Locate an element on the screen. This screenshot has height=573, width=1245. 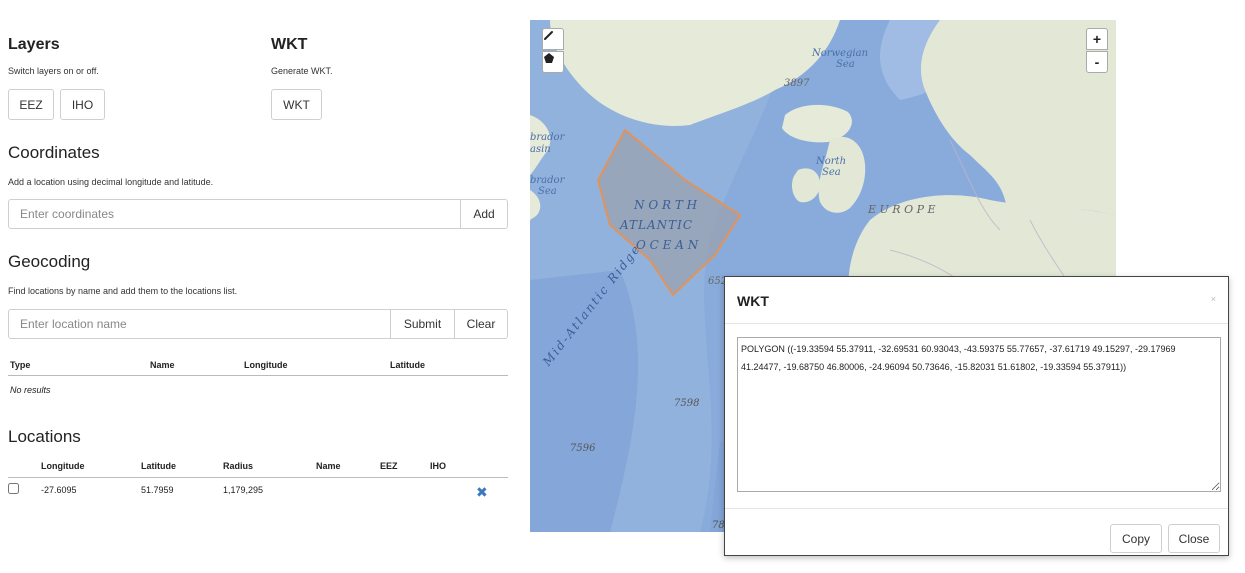
draw-line-button is located at coordinates (553, 39).